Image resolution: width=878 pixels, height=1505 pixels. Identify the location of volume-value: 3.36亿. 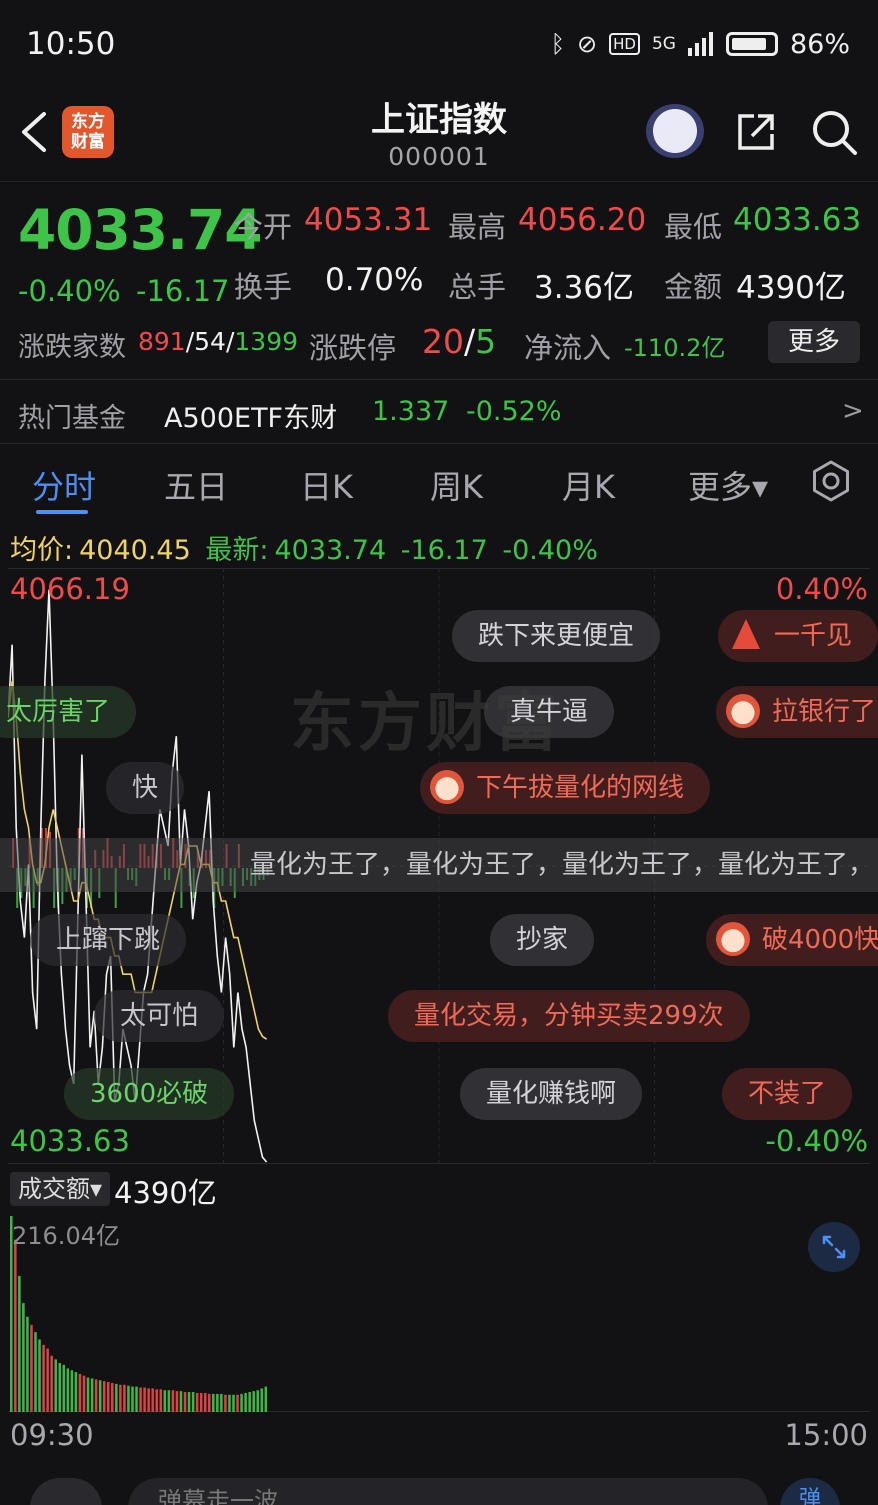
(584, 288).